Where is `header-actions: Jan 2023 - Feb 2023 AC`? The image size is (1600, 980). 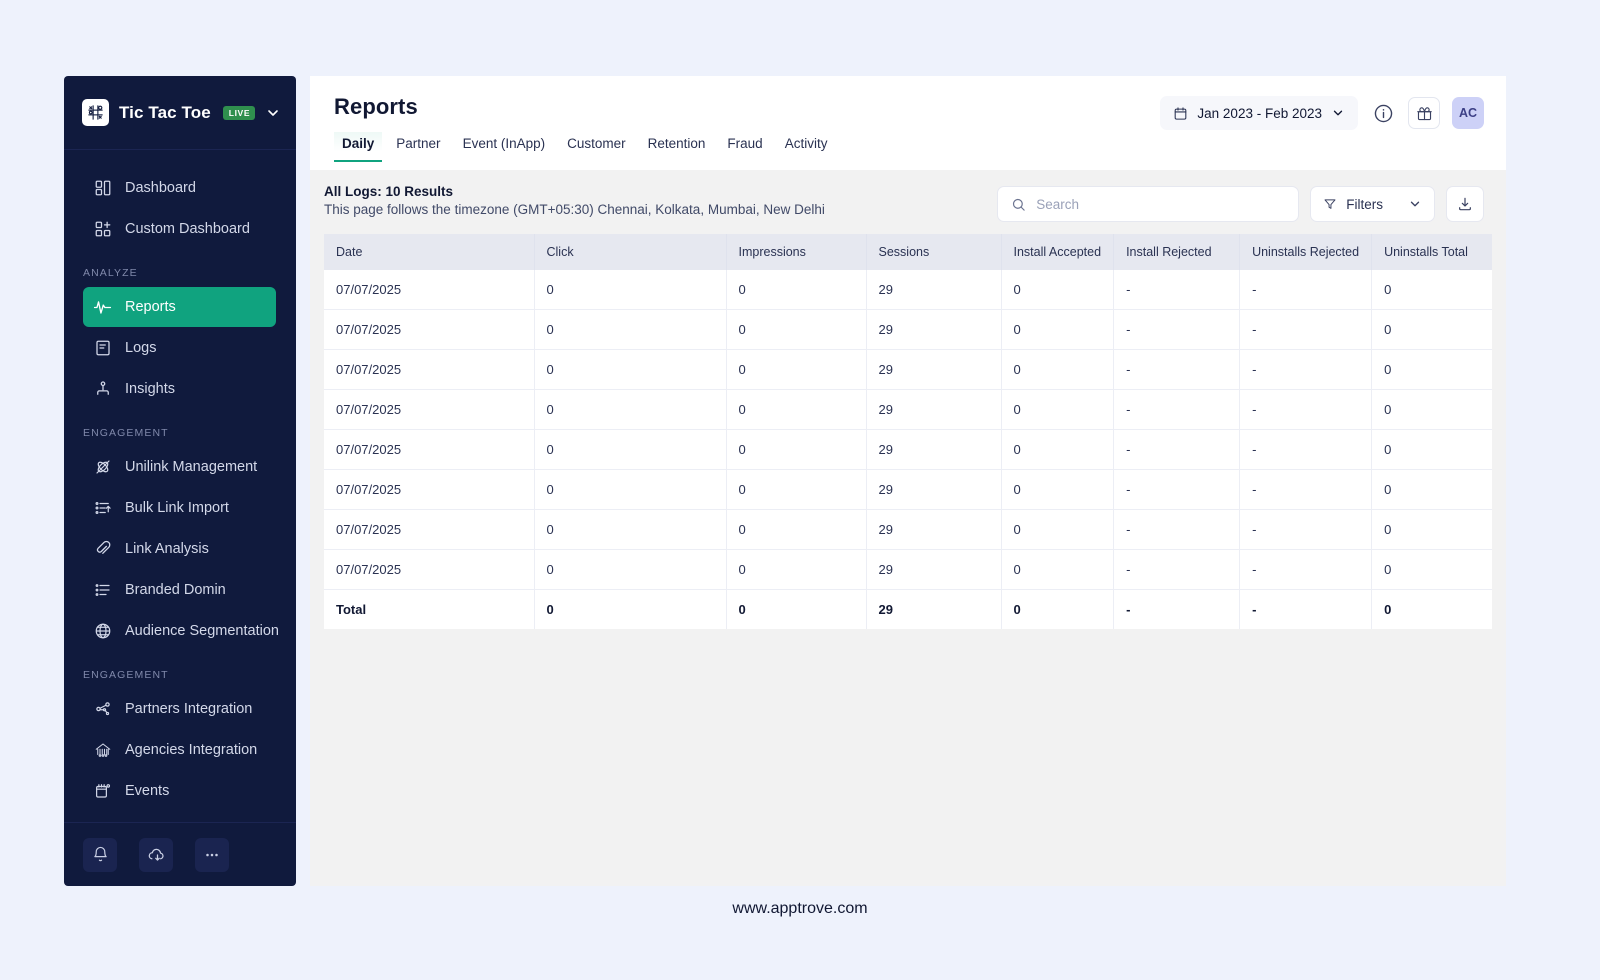 header-actions: Jan 2023 - Feb 2023 AC is located at coordinates (1322, 113).